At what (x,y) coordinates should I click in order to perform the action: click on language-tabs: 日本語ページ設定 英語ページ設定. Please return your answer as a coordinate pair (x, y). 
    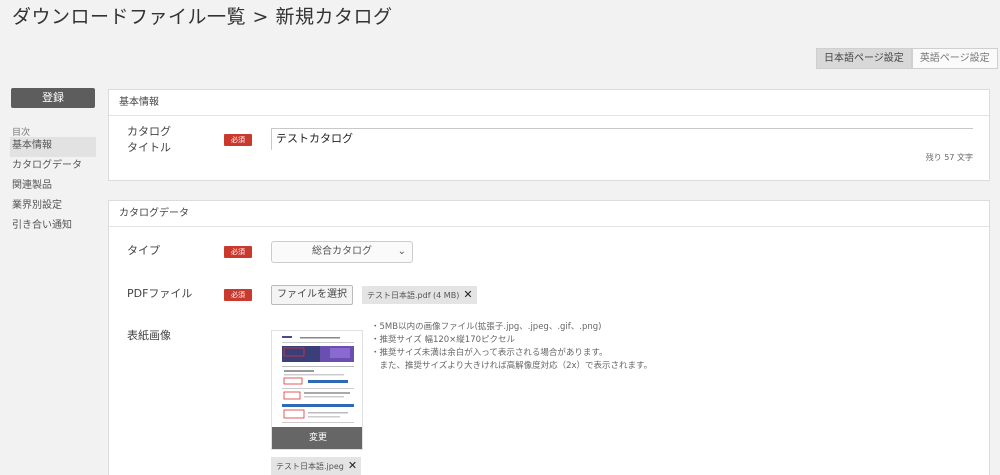
    Looking at the image, I should click on (907, 58).